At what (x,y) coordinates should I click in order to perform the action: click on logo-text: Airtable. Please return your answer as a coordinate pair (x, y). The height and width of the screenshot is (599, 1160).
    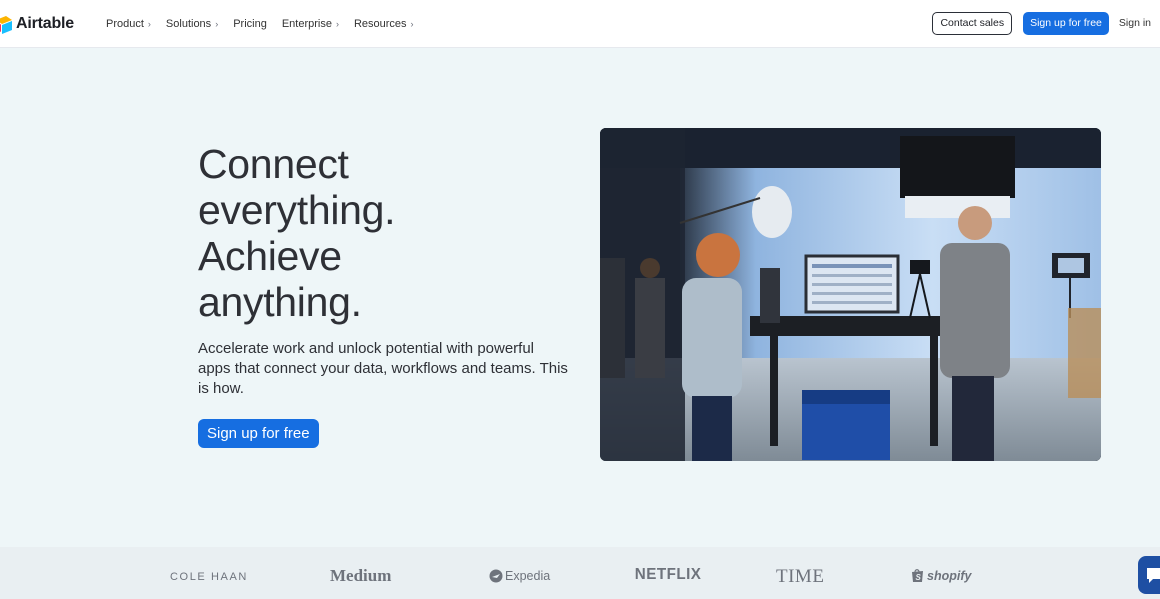
    Looking at the image, I should click on (45, 23).